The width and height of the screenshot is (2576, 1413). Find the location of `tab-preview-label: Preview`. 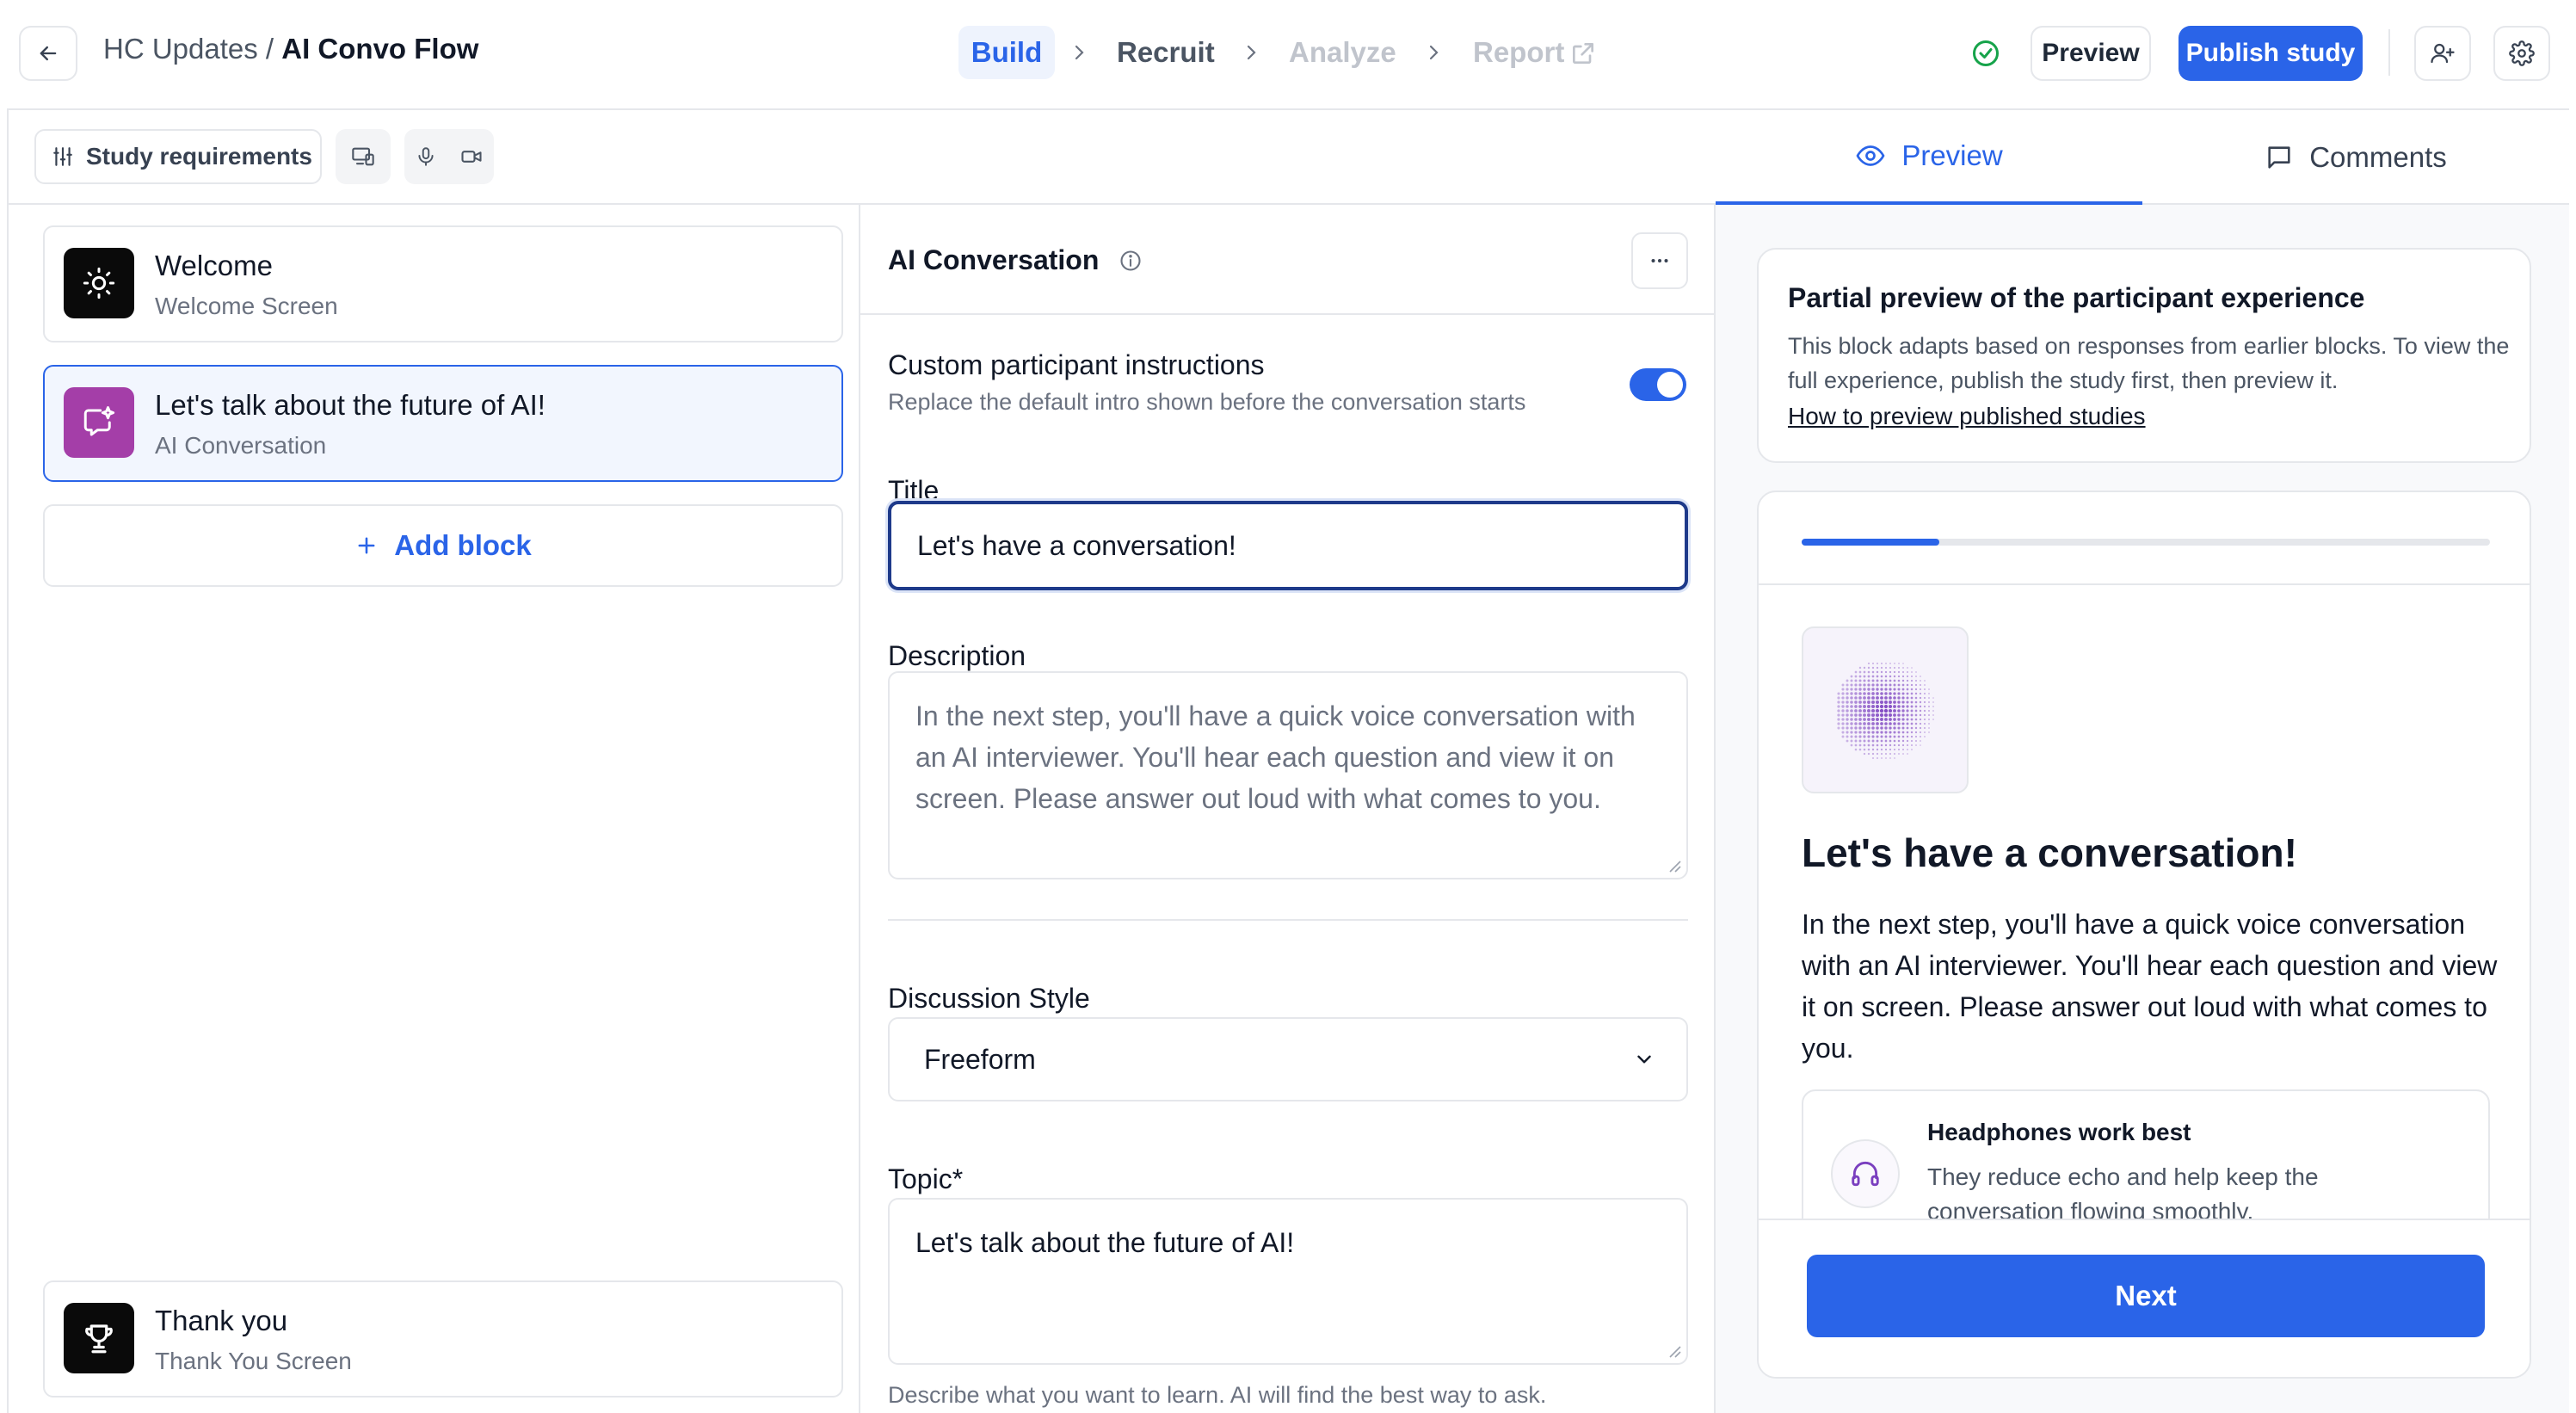

tab-preview-label: Preview is located at coordinates (1952, 155).